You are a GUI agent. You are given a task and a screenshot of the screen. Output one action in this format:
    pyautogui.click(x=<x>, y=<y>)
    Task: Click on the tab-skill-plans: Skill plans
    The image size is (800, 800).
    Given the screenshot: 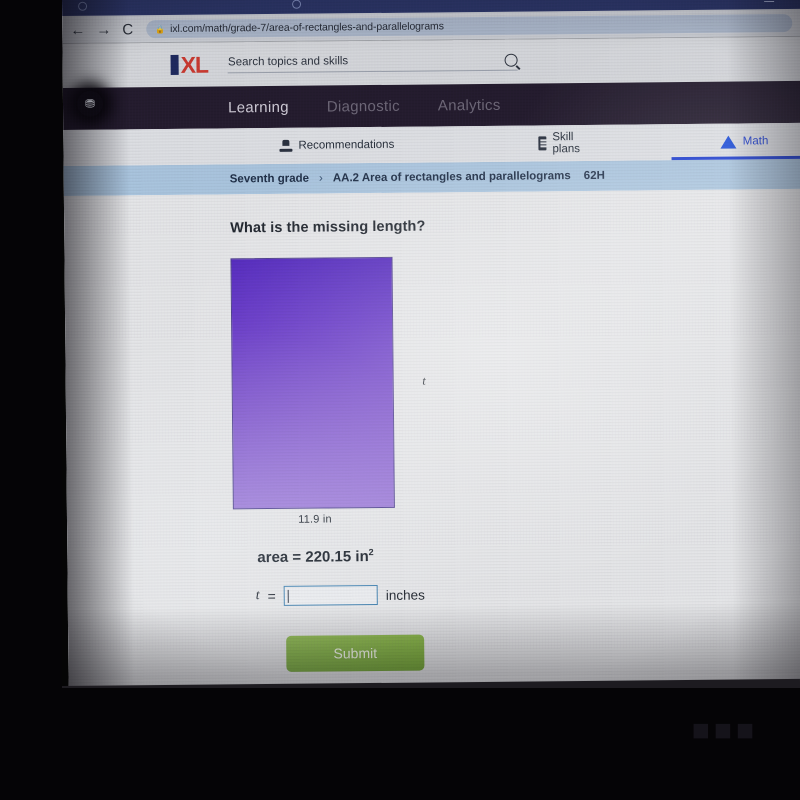 What is the action you would take?
    pyautogui.click(x=561, y=143)
    